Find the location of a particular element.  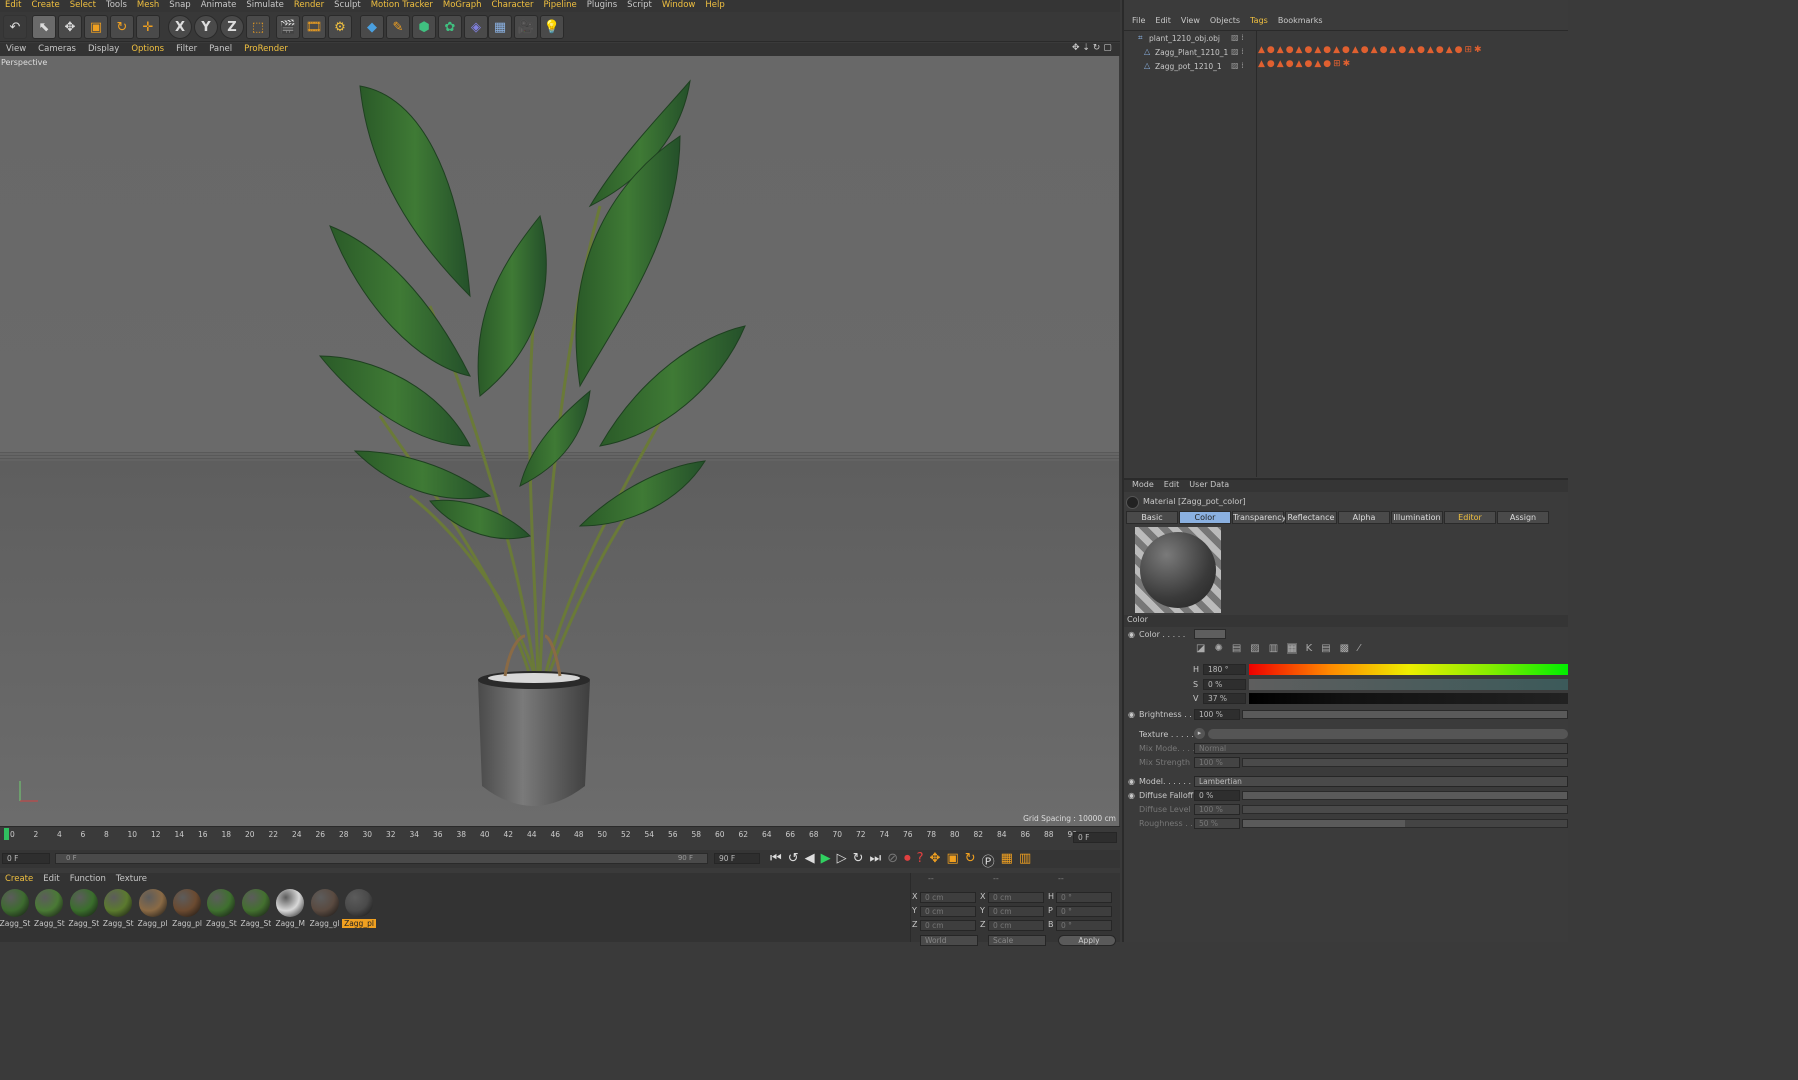

roughness-slider is located at coordinates (1405, 823).